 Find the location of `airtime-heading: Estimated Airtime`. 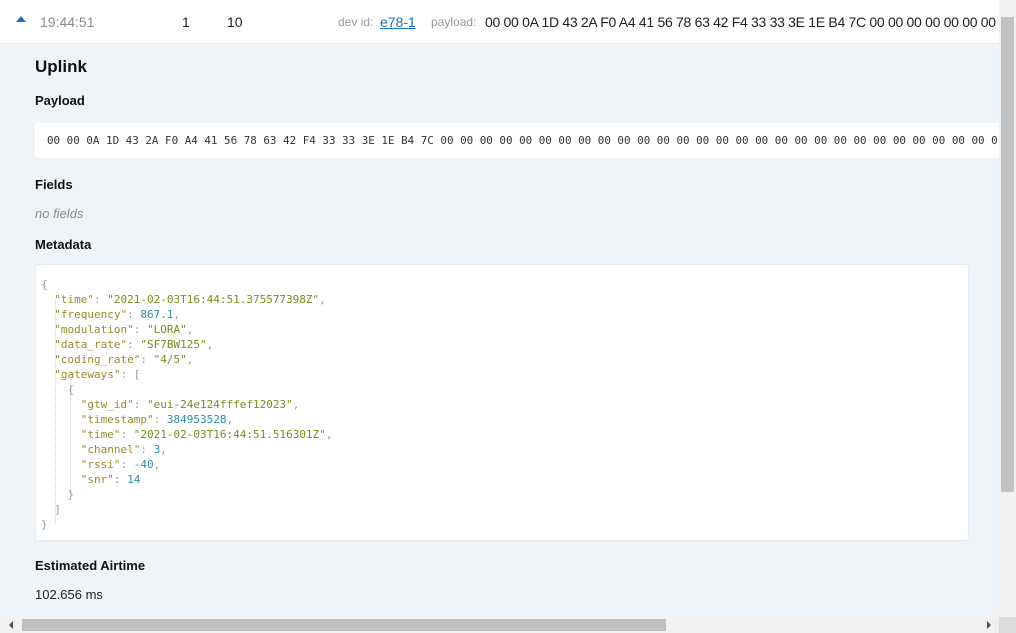

airtime-heading: Estimated Airtime is located at coordinates (90, 565).